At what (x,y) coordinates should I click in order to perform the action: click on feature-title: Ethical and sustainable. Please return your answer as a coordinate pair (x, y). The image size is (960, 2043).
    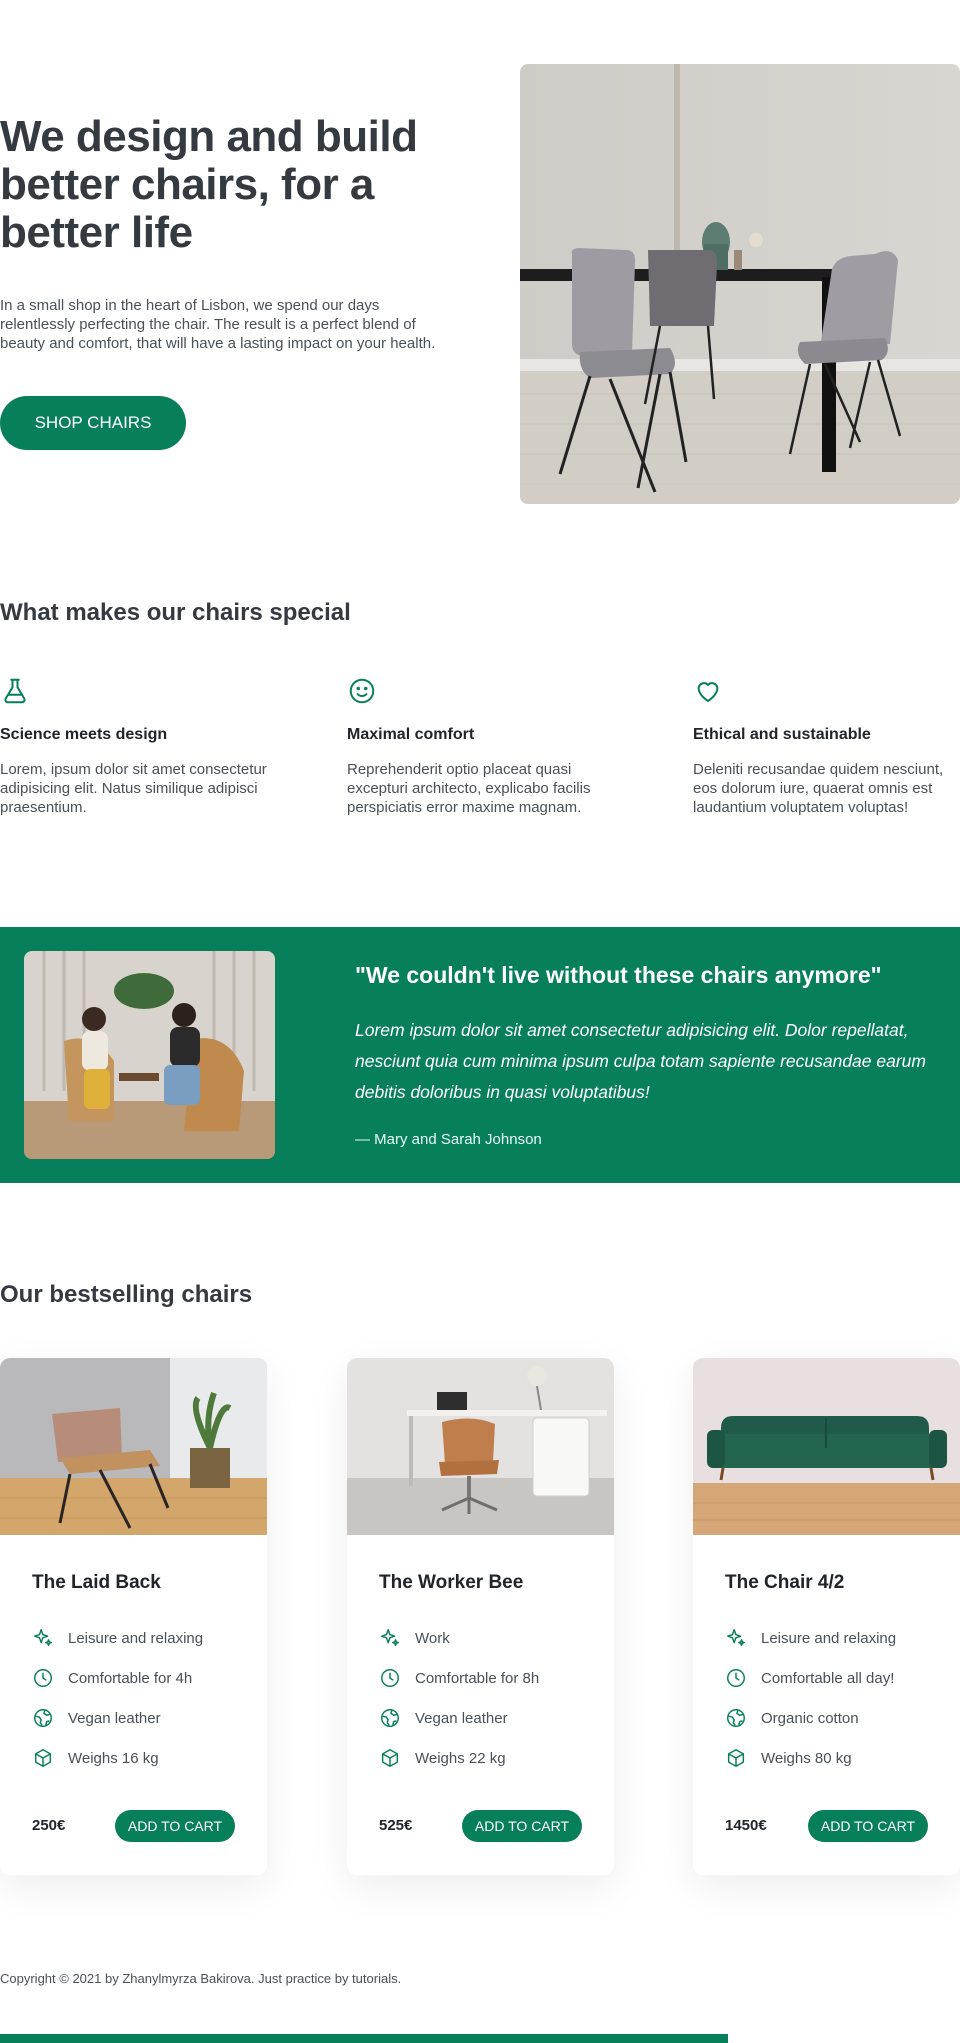
    Looking at the image, I should click on (782, 734).